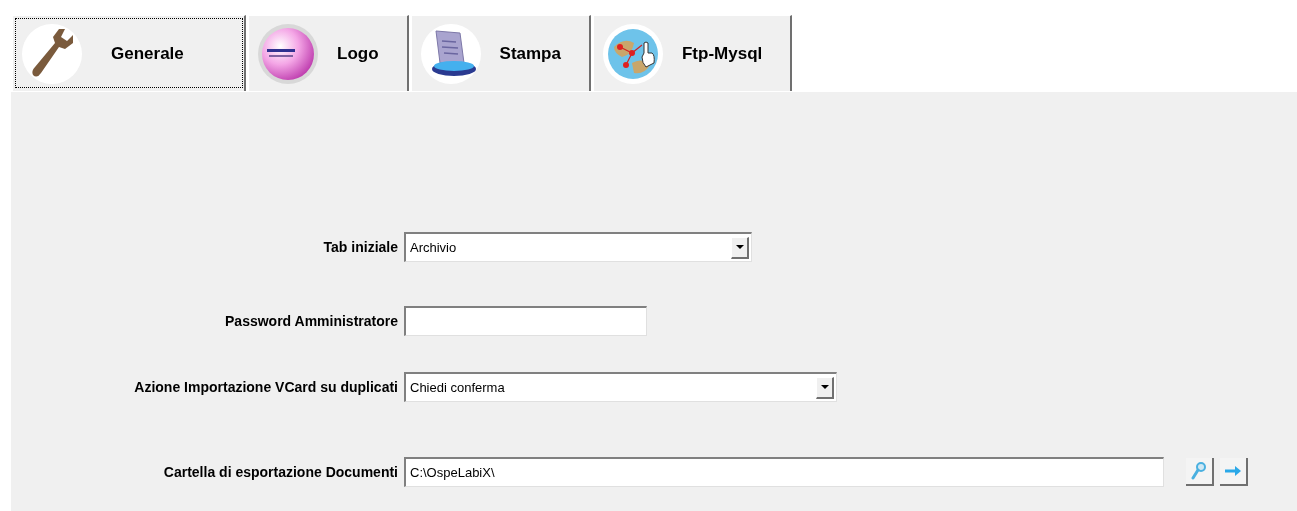 Image resolution: width=1297 pixels, height=511 pixels. I want to click on field-label: Password Amministratore, so click(311, 321).